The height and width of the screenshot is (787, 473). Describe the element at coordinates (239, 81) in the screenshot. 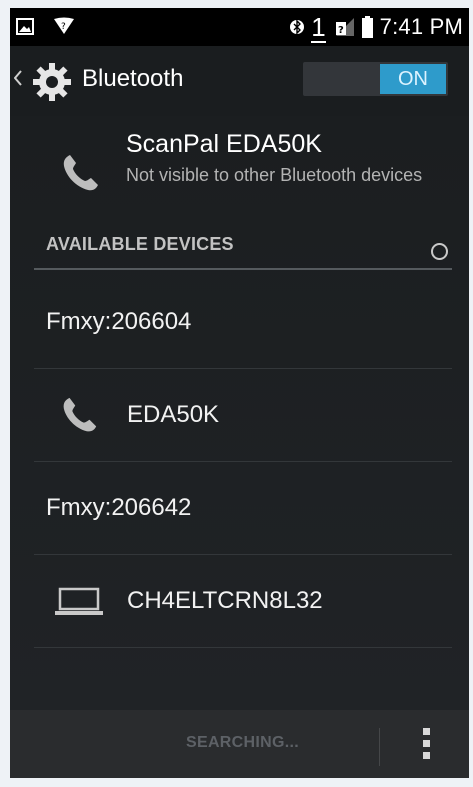

I see `action-bar: Bluetooth ON` at that location.